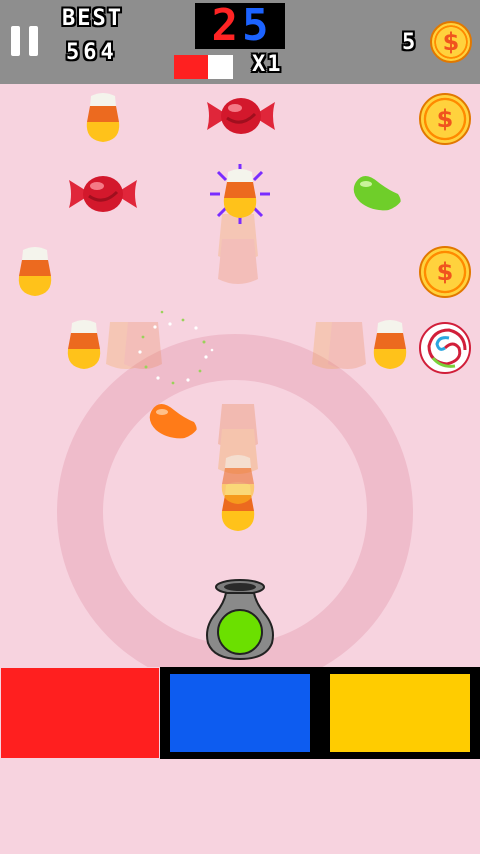 This screenshot has width=480, height=854. What do you see at coordinates (339, 345) in the screenshot?
I see `trail-right` at bounding box center [339, 345].